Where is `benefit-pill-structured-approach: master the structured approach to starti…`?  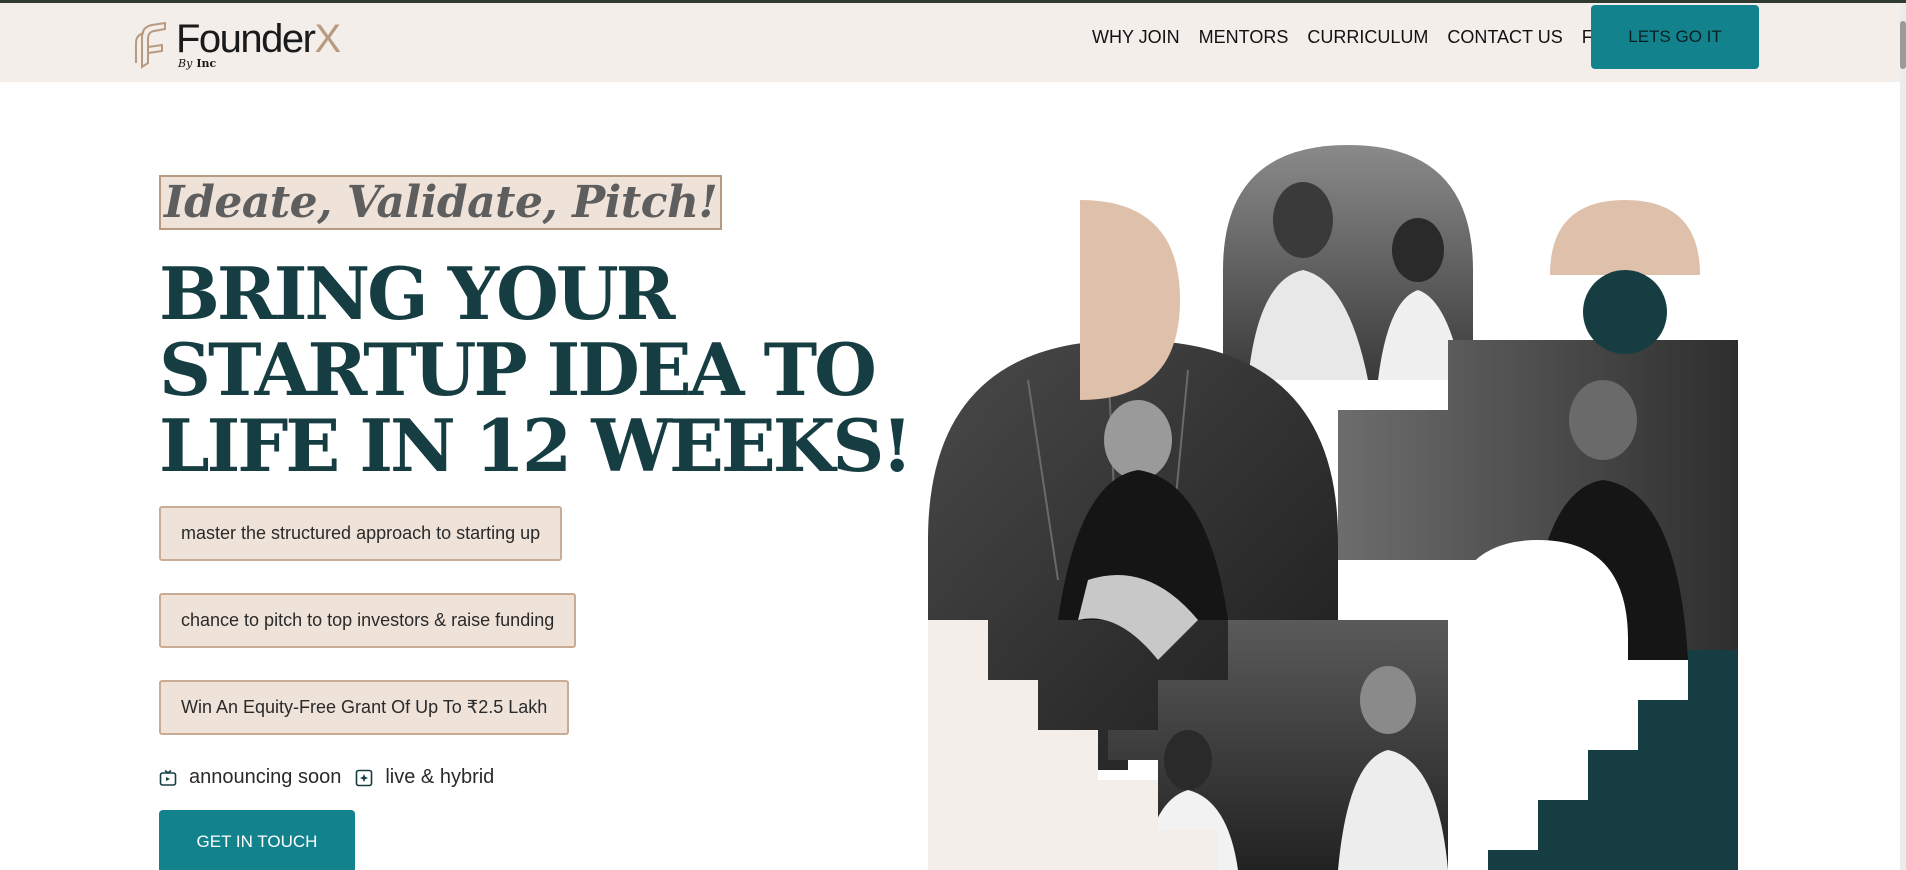
benefit-pill-structured-approach: master the structured approach to starti… is located at coordinates (361, 533).